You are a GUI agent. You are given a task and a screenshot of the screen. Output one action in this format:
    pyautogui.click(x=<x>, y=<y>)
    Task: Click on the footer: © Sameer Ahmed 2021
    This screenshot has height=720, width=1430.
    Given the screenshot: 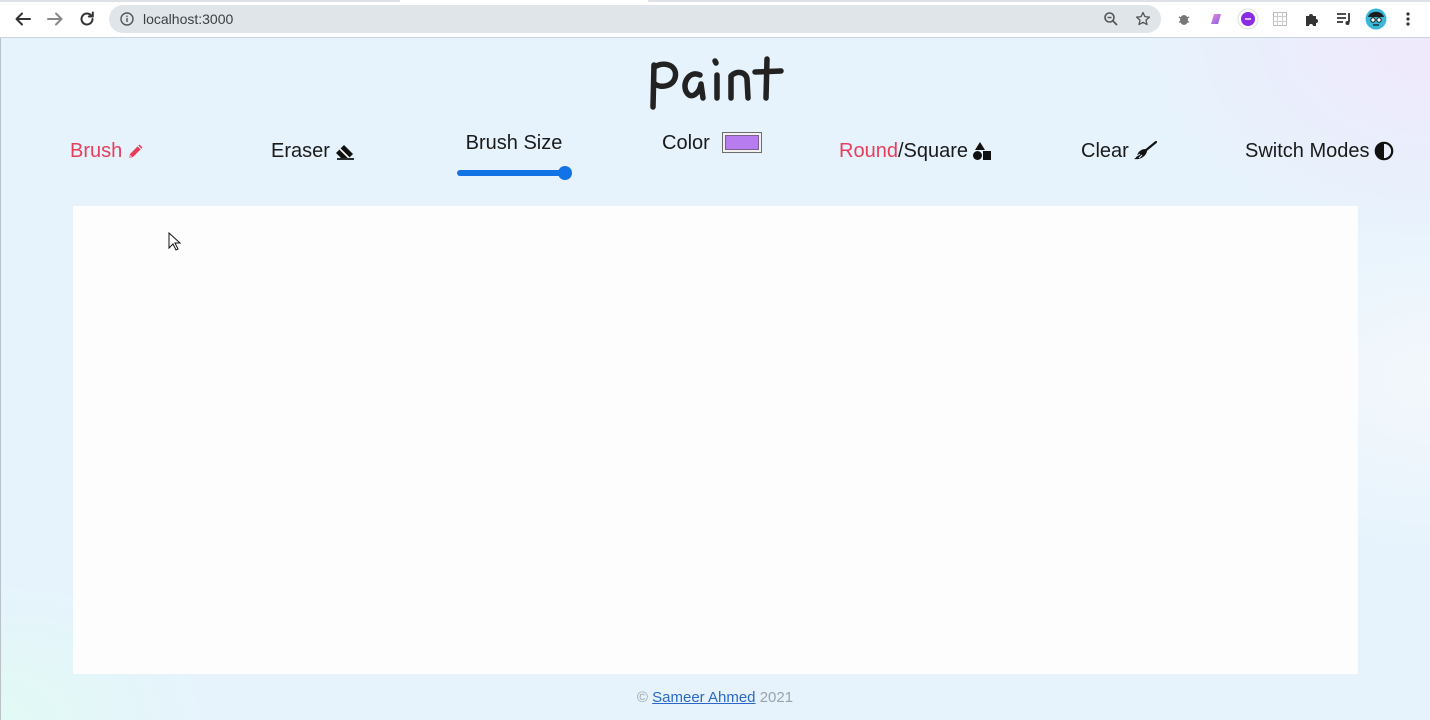 What is the action you would take?
    pyautogui.click(x=715, y=697)
    